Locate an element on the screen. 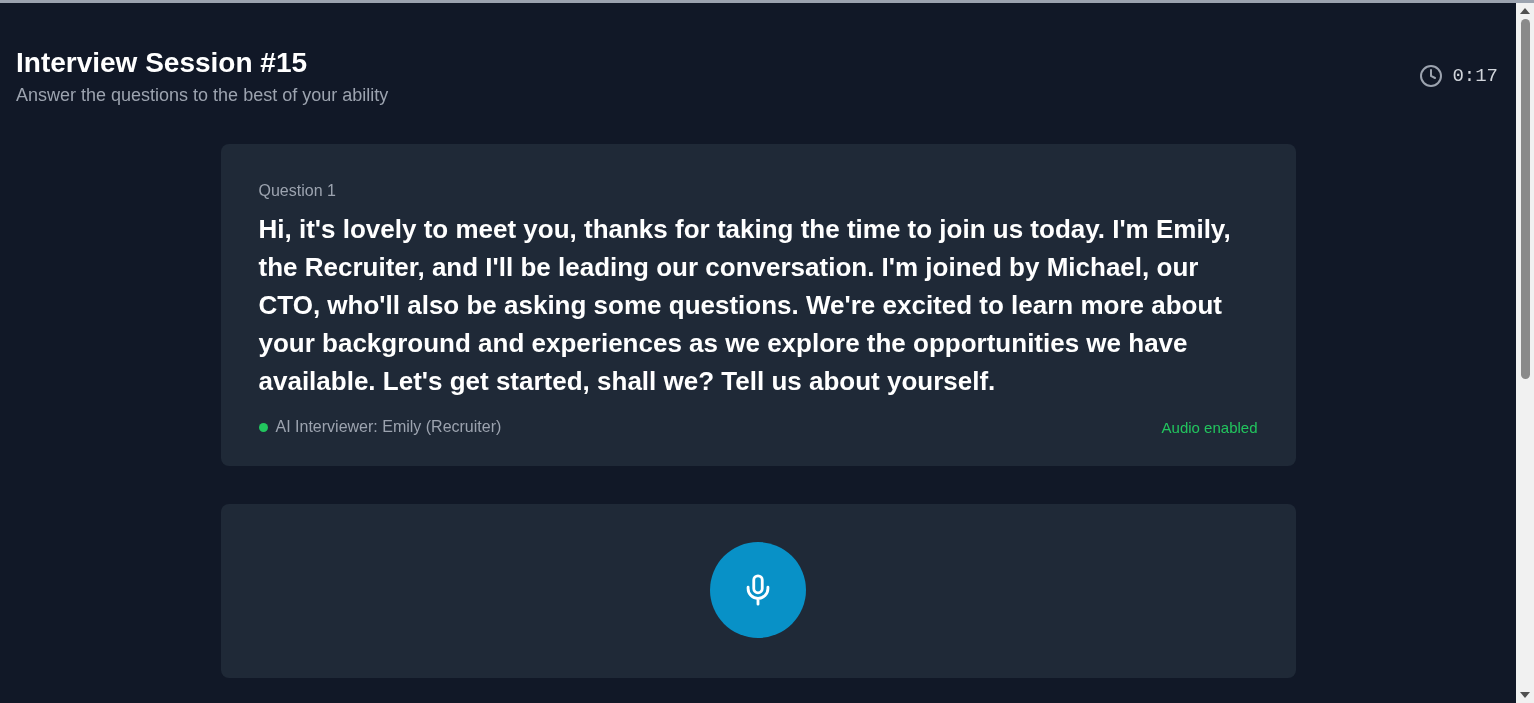  audio-status: Audio enabled is located at coordinates (1209, 427).